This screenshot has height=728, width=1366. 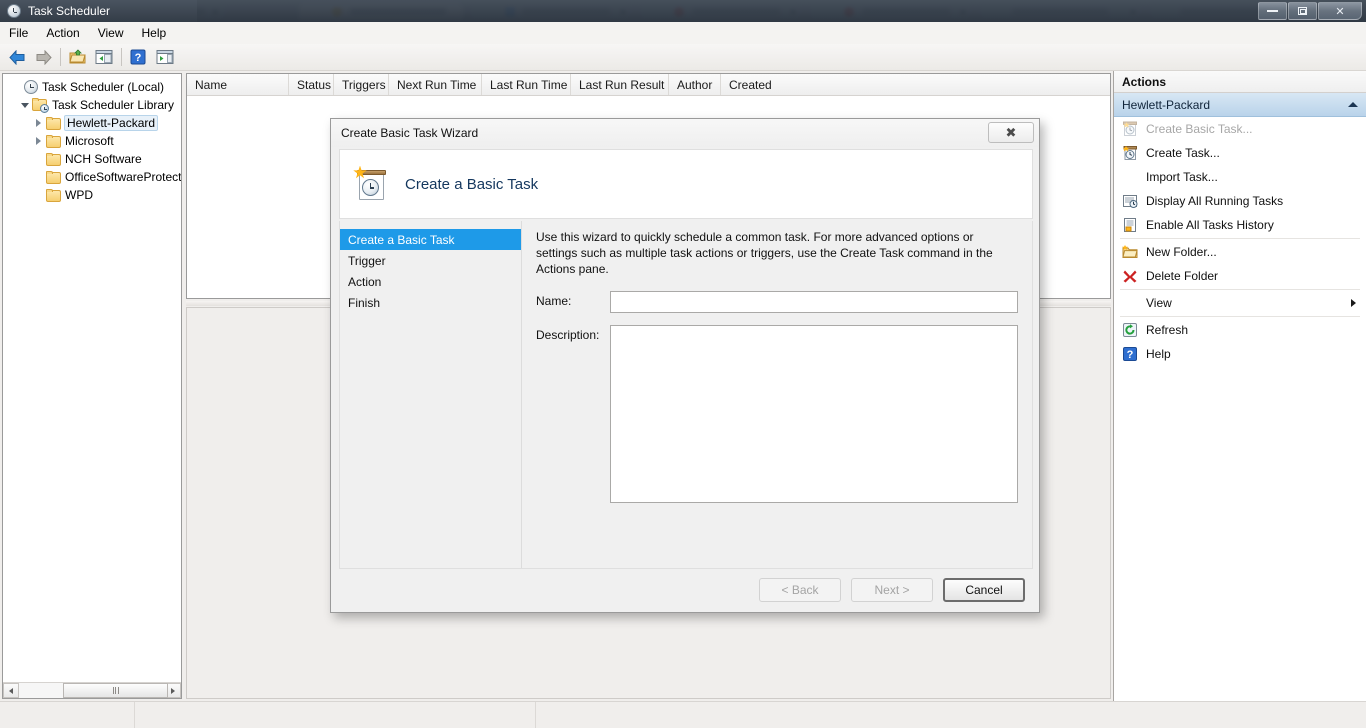 What do you see at coordinates (892, 590) in the screenshot?
I see `next-button: Next >` at bounding box center [892, 590].